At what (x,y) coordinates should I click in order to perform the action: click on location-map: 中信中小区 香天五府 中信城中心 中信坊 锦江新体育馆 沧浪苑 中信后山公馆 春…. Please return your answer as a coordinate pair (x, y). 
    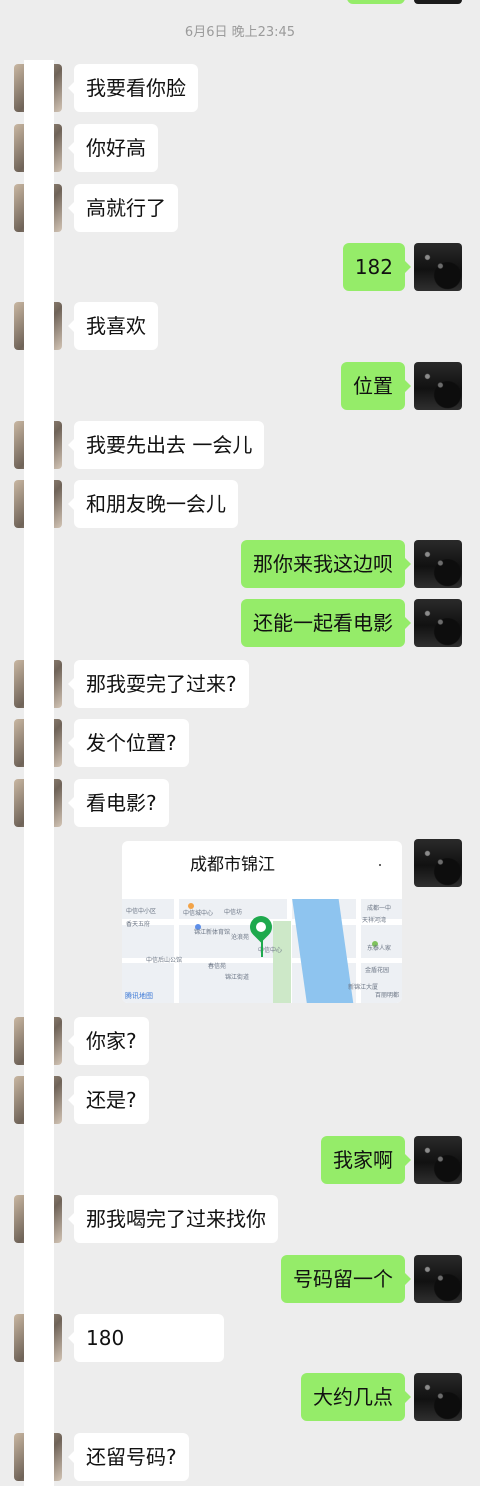
    Looking at the image, I should click on (262, 951).